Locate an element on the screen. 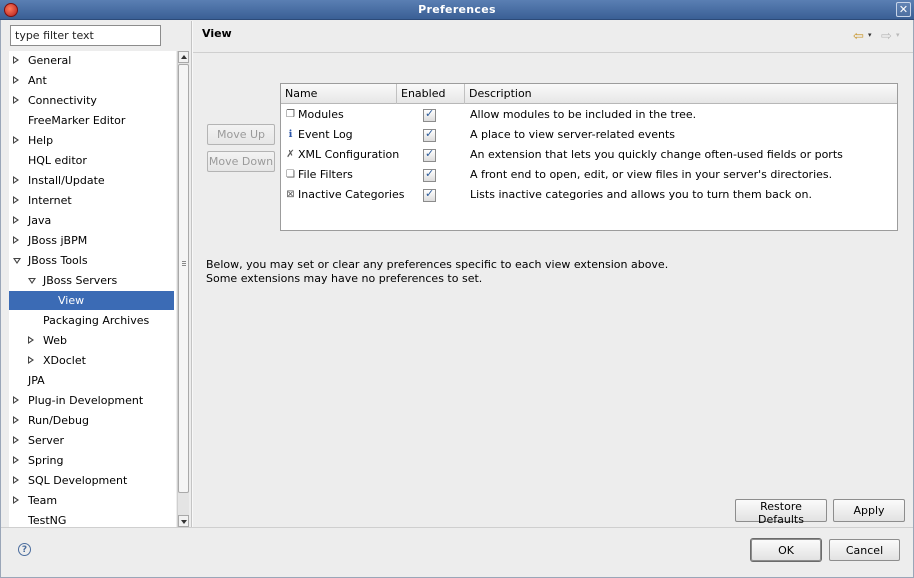  tree-item-freemarker-editor: FreeMarker Editor is located at coordinates (91, 120).